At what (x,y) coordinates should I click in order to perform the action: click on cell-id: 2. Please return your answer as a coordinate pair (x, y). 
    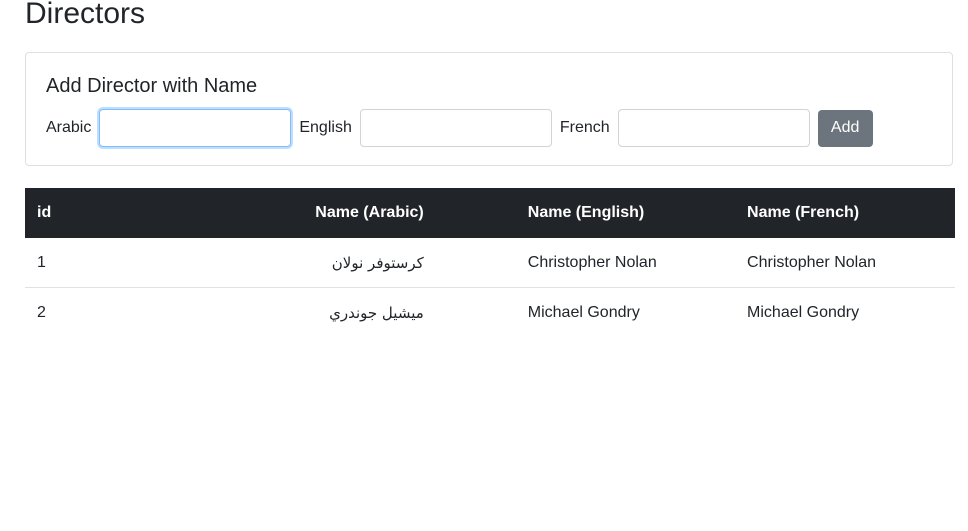
    Looking at the image, I should click on (41, 312).